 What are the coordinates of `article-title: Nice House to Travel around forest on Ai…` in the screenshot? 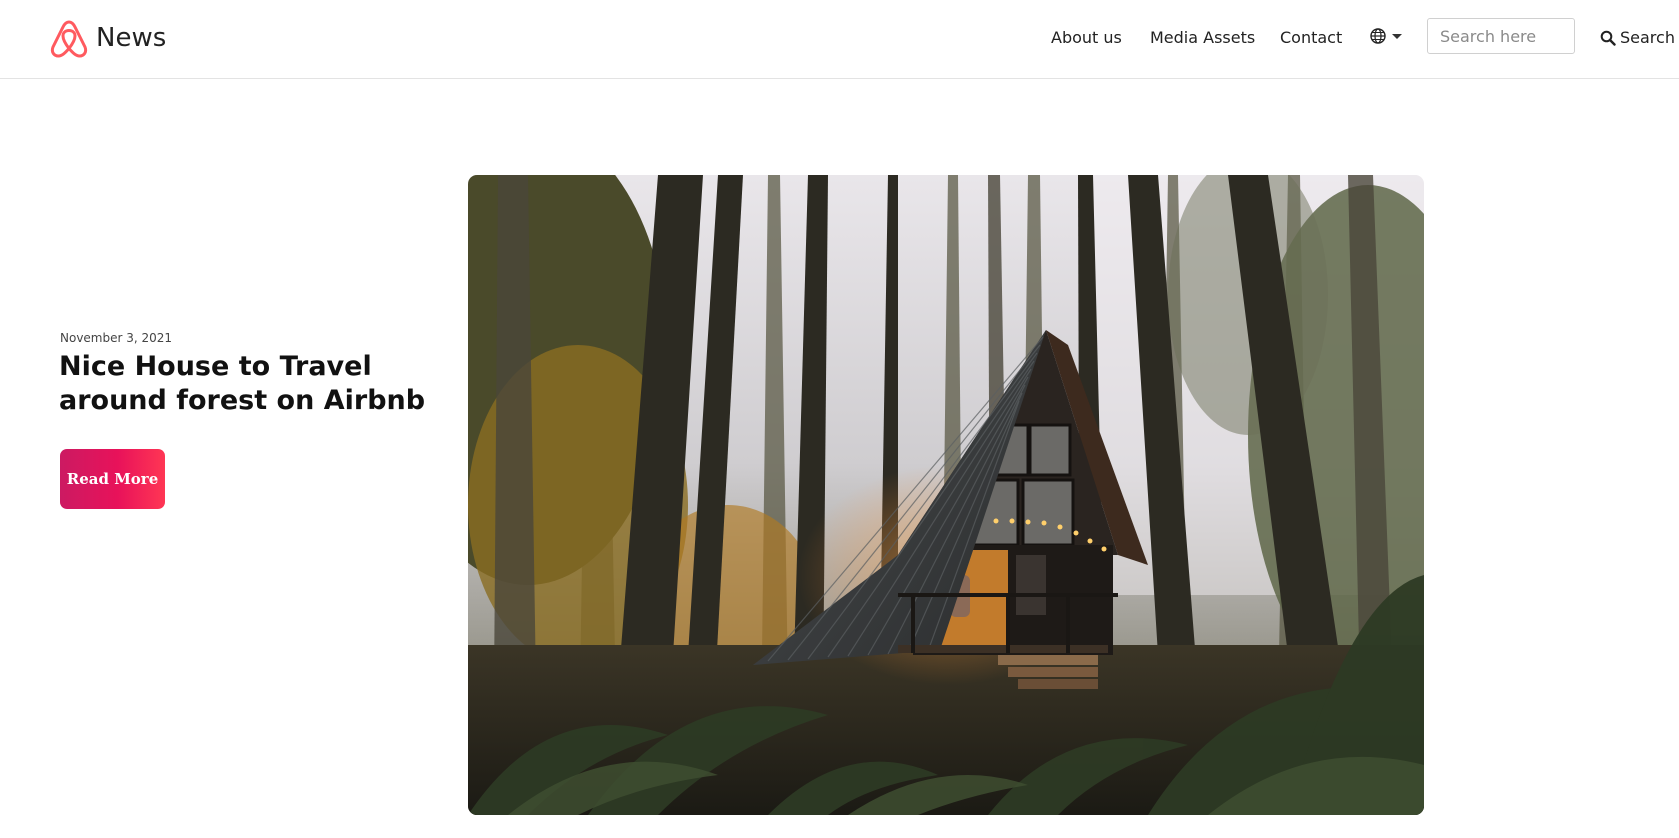 It's located at (254, 384).